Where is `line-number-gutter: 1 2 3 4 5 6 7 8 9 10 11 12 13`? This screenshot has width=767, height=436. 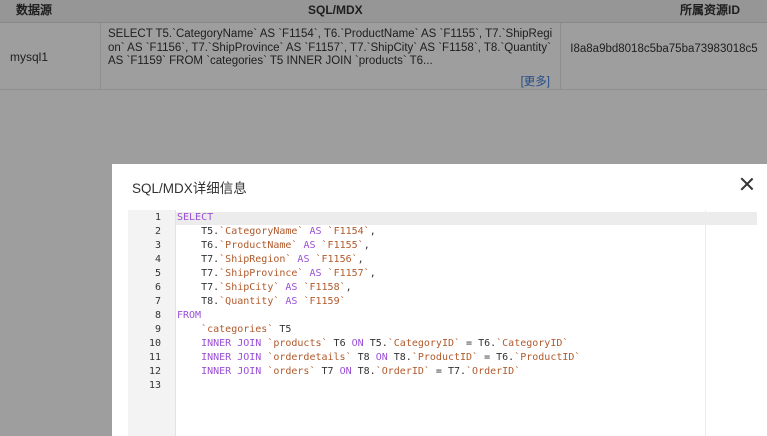
line-number-gutter: 1 2 3 4 5 6 7 8 9 10 11 12 13 is located at coordinates (152, 323).